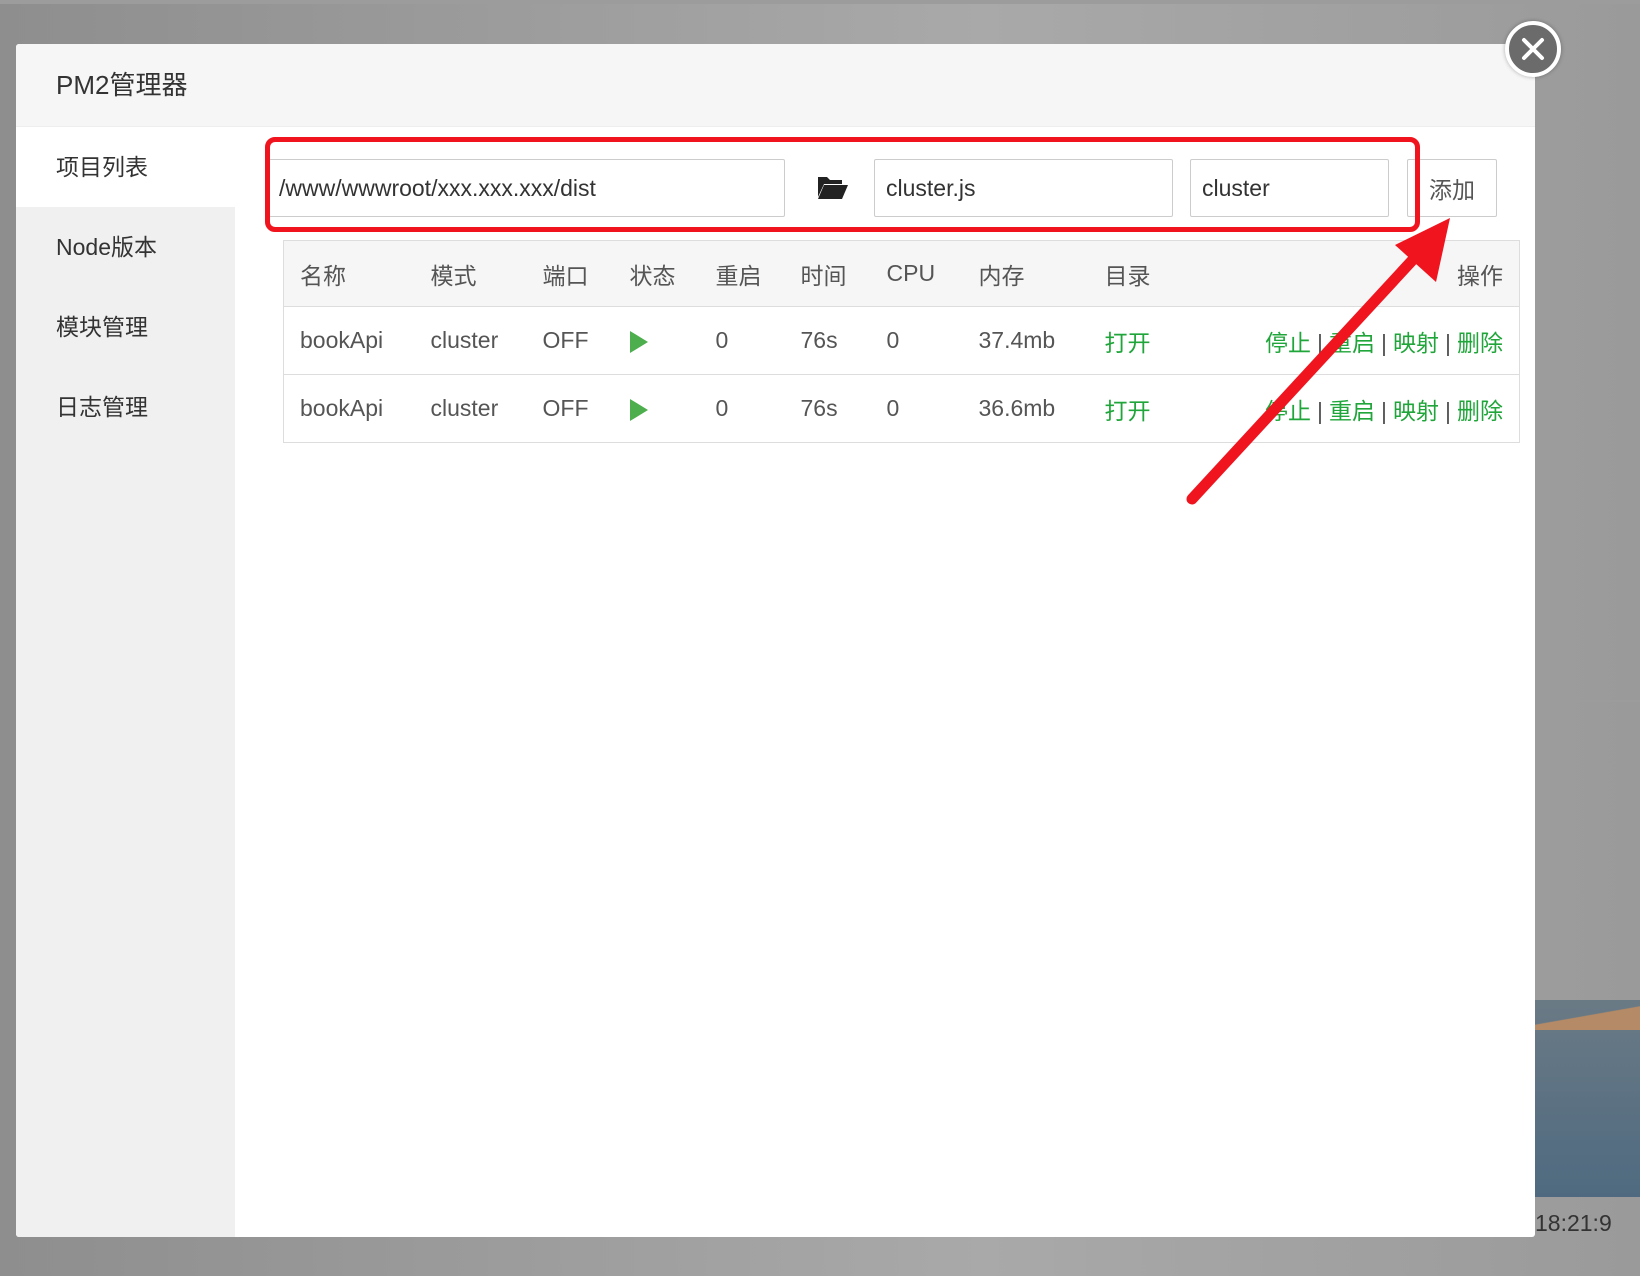  What do you see at coordinates (1023, 188) in the screenshot?
I see `startup-file-input` at bounding box center [1023, 188].